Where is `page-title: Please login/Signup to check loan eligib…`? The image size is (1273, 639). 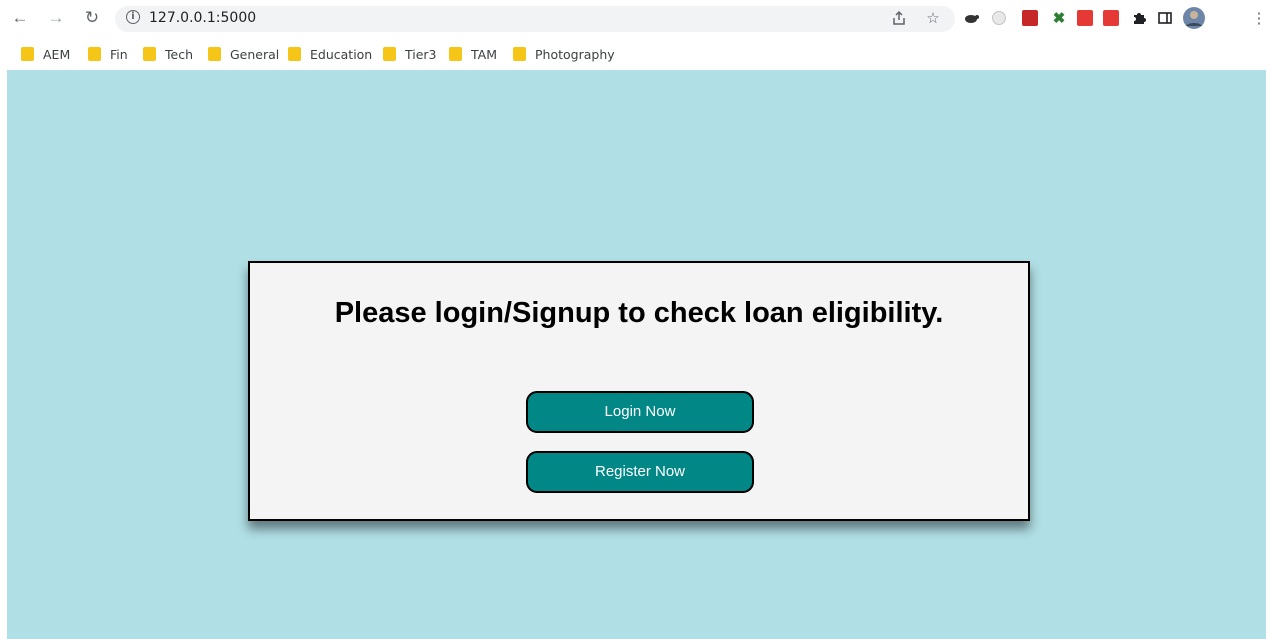
page-title: Please login/Signup to check loan eligib… is located at coordinates (639, 313).